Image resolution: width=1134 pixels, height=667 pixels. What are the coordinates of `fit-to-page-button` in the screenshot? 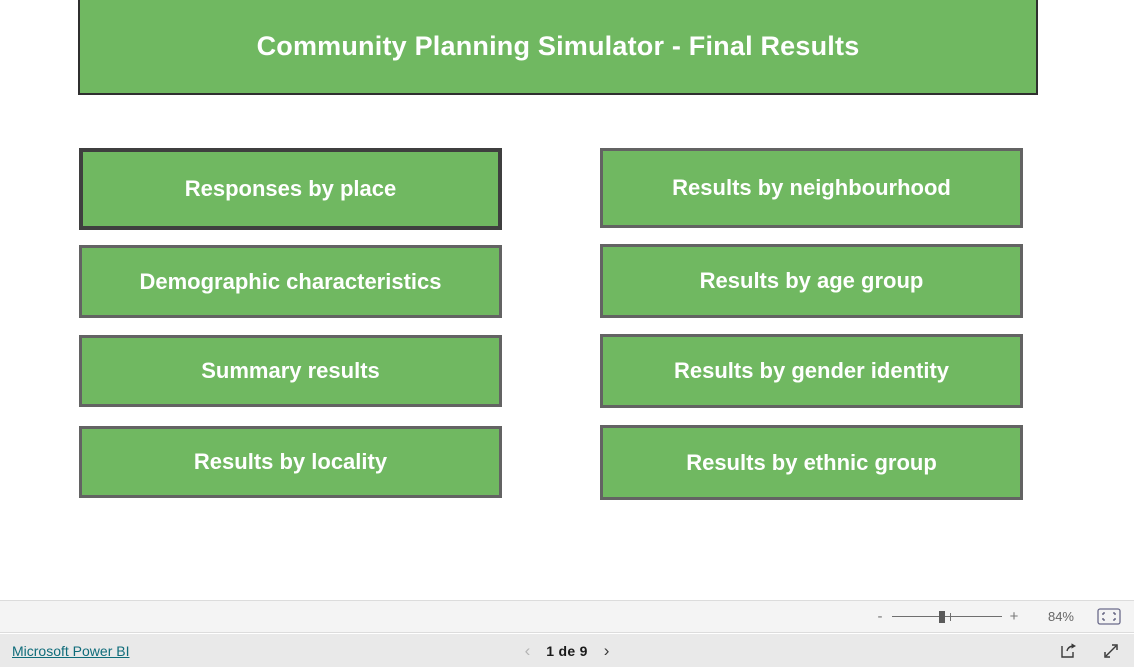 It's located at (1109, 617).